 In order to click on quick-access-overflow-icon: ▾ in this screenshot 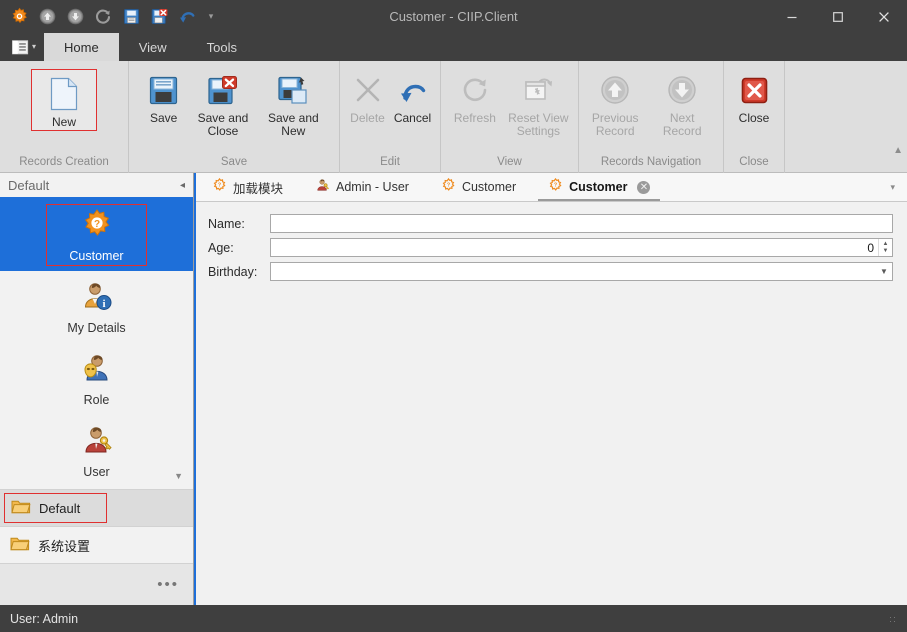, I will do `click(211, 17)`.